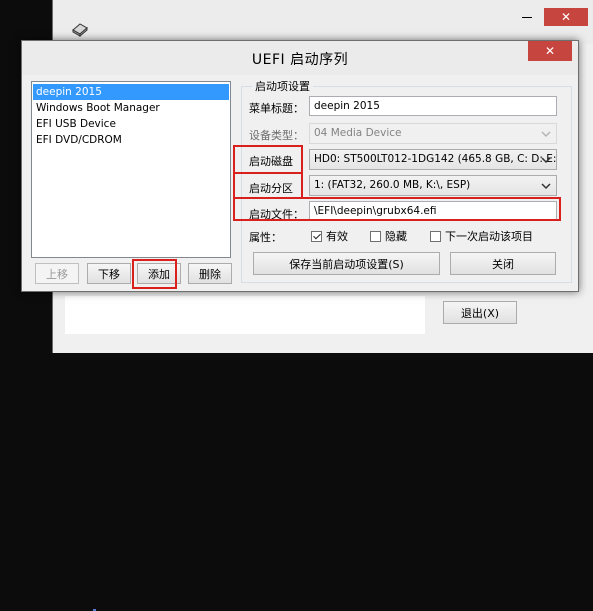  Describe the element at coordinates (316, 236) in the screenshot. I see `valid-checkbox` at that location.